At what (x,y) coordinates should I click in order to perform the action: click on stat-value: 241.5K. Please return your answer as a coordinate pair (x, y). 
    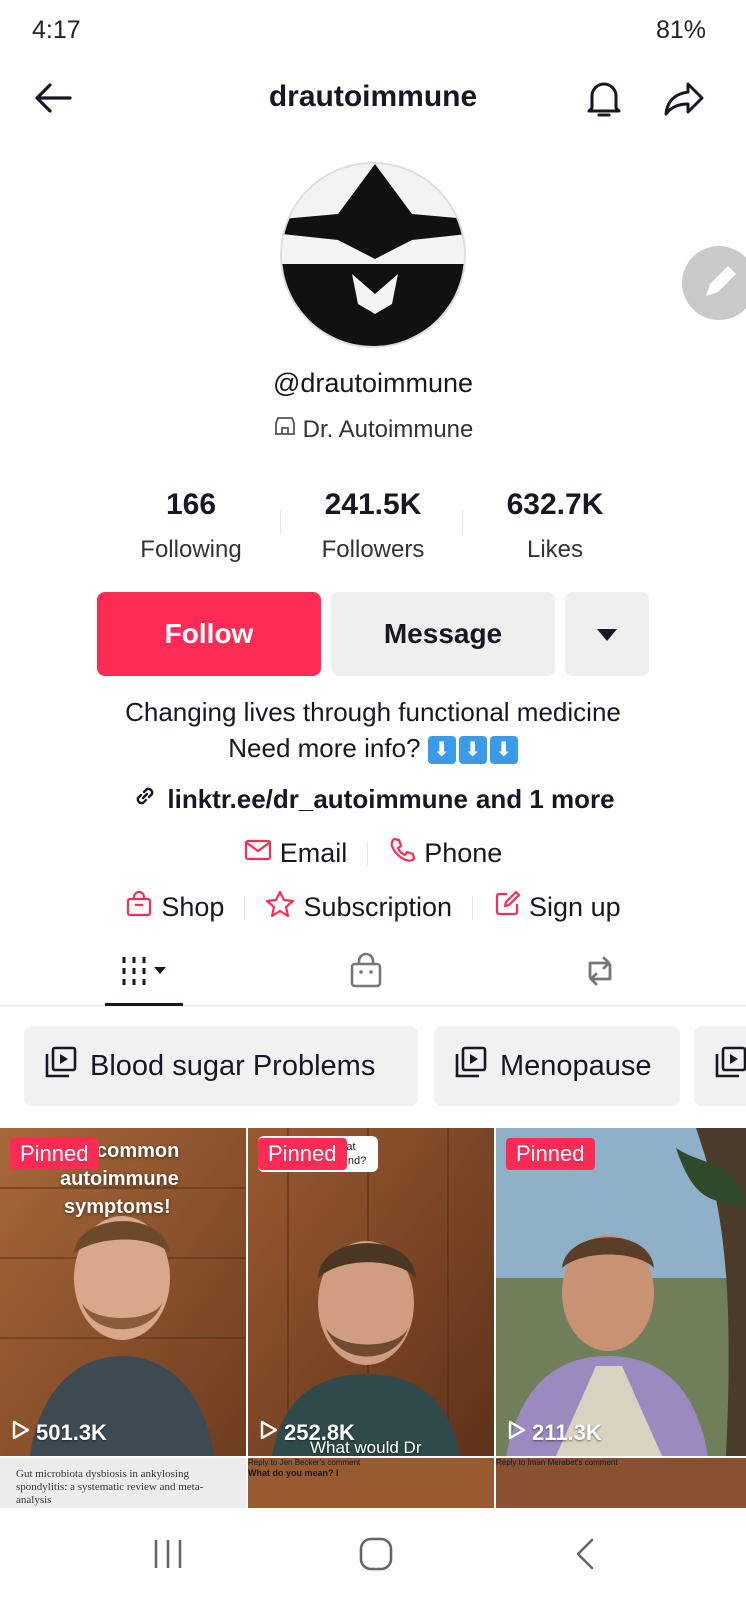
    Looking at the image, I should click on (373, 504).